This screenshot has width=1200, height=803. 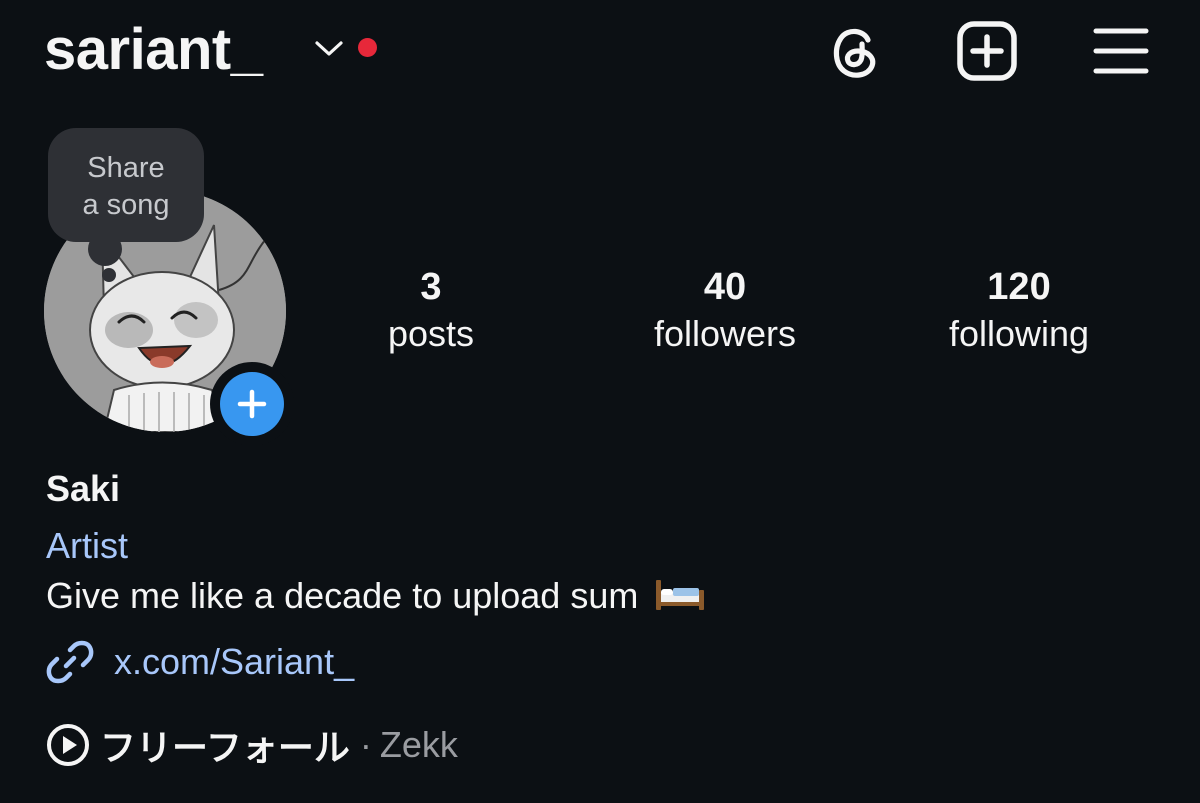 I want to click on song-artist: Zekk, so click(x=418, y=744).